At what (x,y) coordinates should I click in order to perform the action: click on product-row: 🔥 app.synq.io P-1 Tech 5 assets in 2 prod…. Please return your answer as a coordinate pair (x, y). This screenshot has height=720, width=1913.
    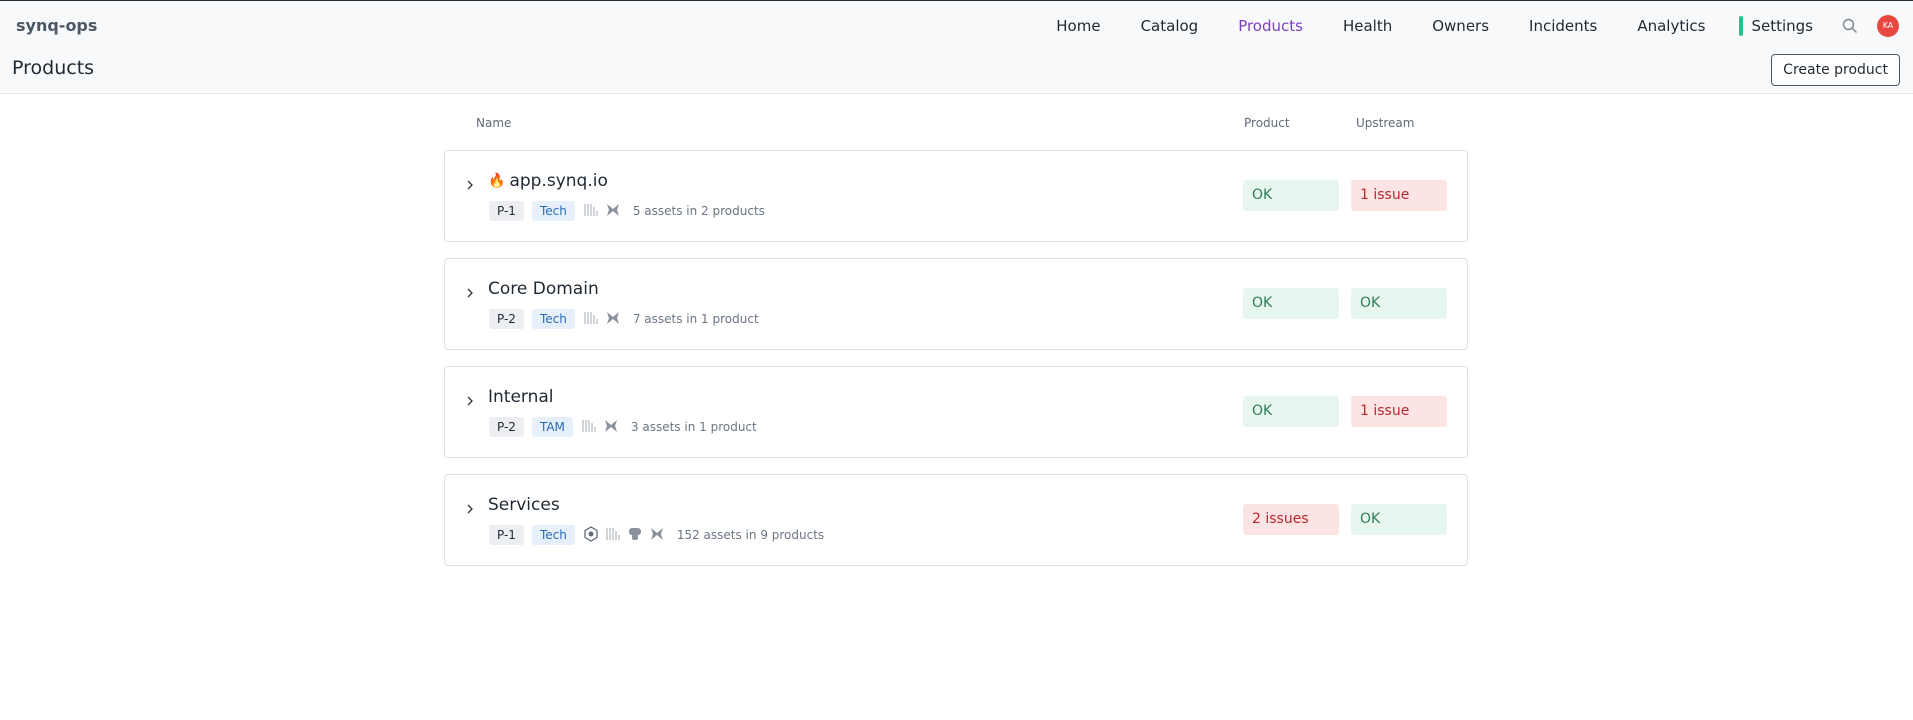
    Looking at the image, I should click on (956, 196).